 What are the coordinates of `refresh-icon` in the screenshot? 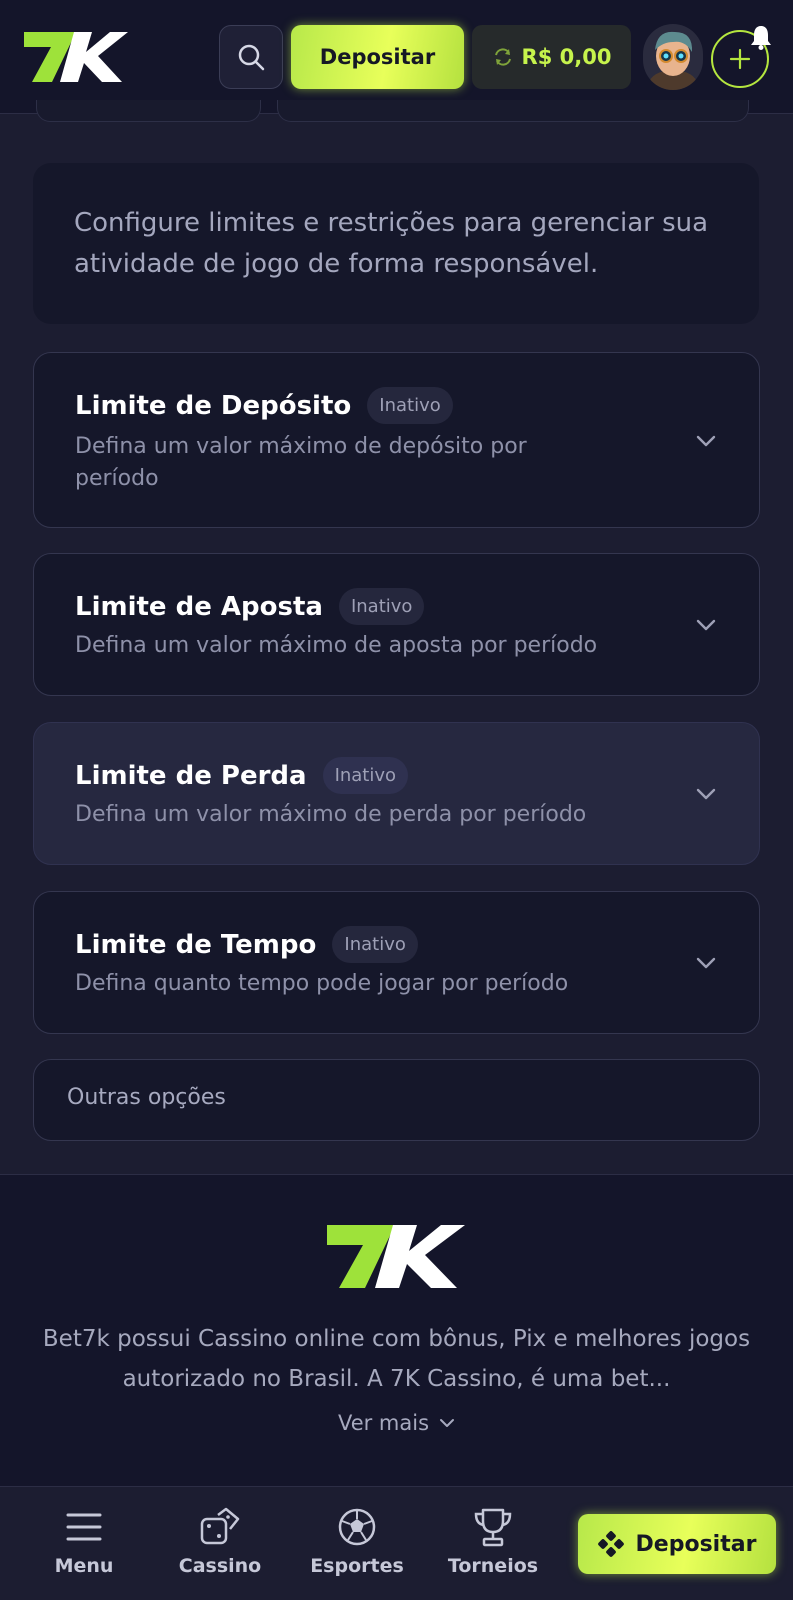 It's located at (502, 57).